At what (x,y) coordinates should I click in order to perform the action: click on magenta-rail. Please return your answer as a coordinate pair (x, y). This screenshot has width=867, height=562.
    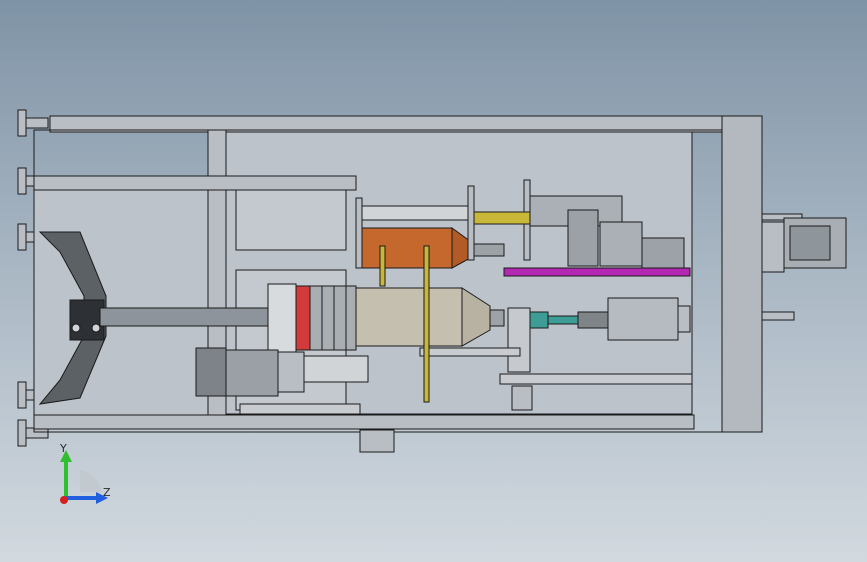
    Looking at the image, I should click on (597, 272).